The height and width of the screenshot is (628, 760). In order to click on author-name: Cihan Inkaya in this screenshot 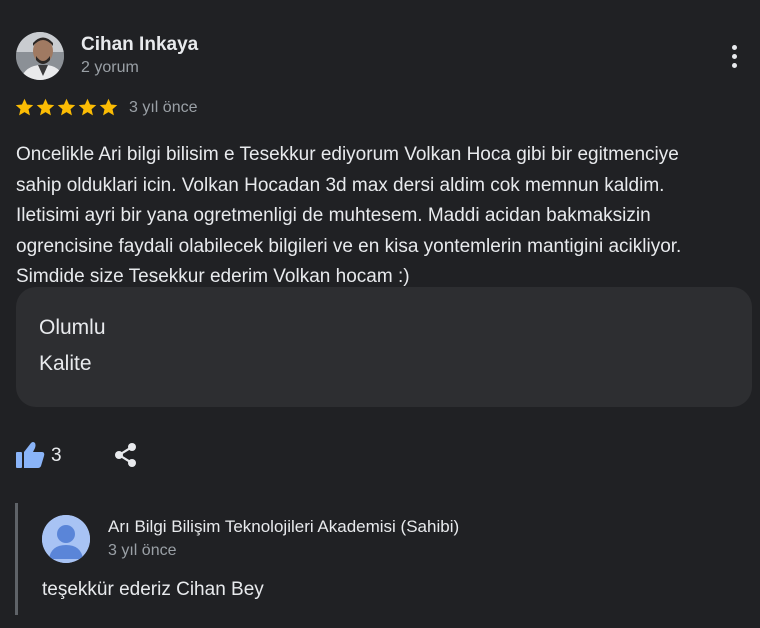, I will do `click(139, 45)`.